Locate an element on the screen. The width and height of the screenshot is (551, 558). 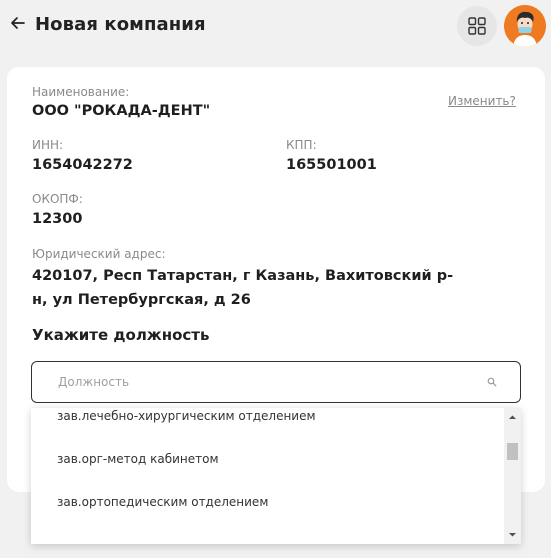
position-field is located at coordinates (276, 382).